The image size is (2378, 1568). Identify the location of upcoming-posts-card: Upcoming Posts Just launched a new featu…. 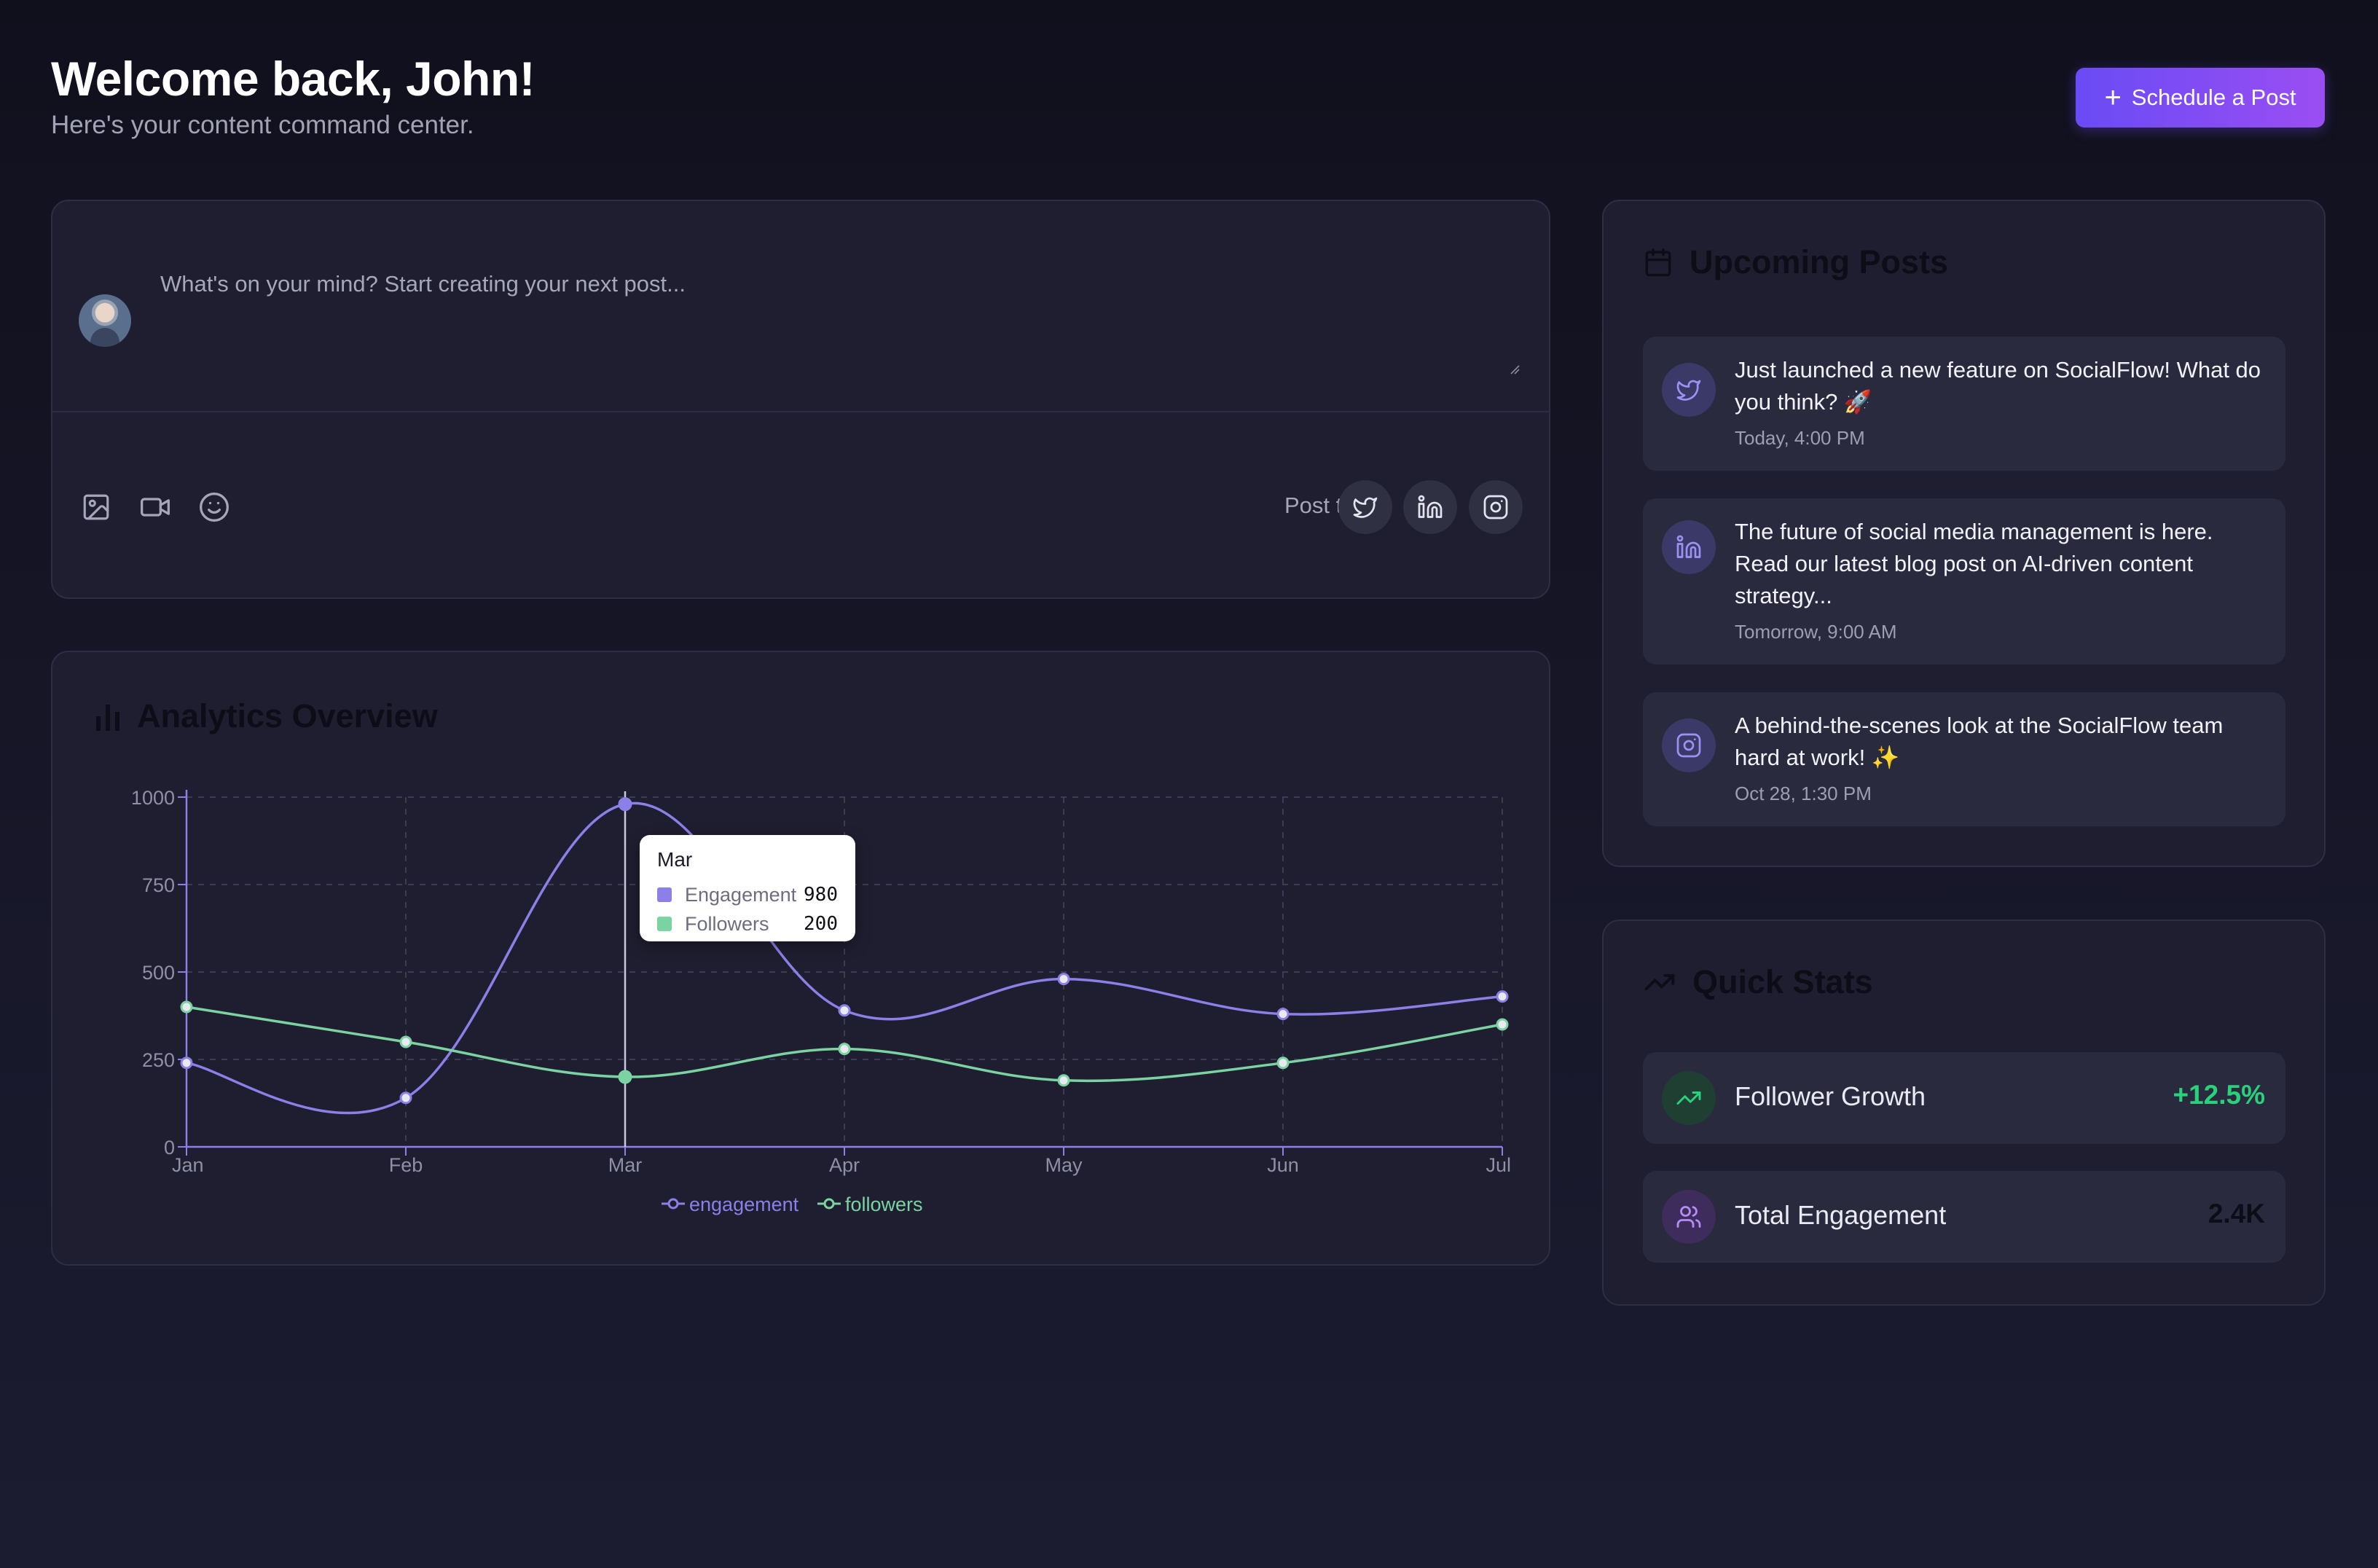
(1964, 533).